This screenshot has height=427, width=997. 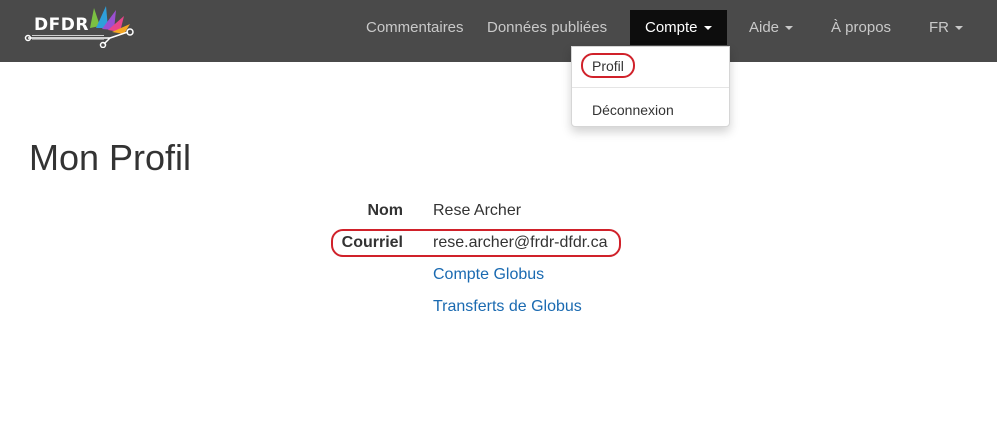 What do you see at coordinates (61, 25) in the screenshot?
I see `logo-text: DFDR` at bounding box center [61, 25].